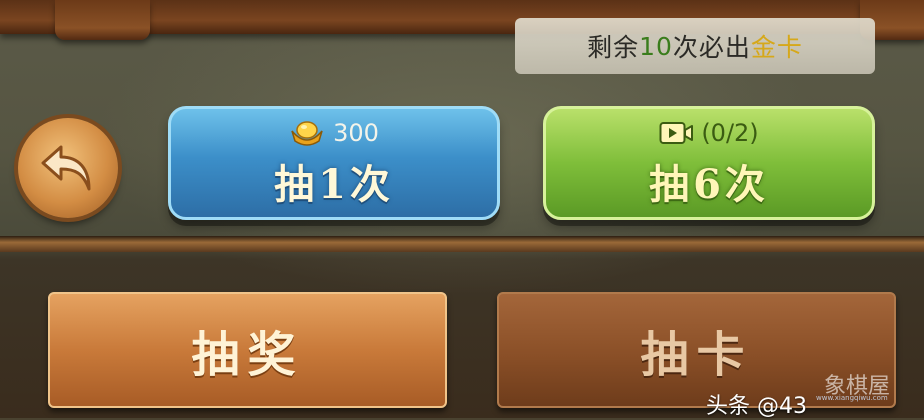 This screenshot has width=924, height=420. I want to click on frame-cap-left, so click(102, 20).